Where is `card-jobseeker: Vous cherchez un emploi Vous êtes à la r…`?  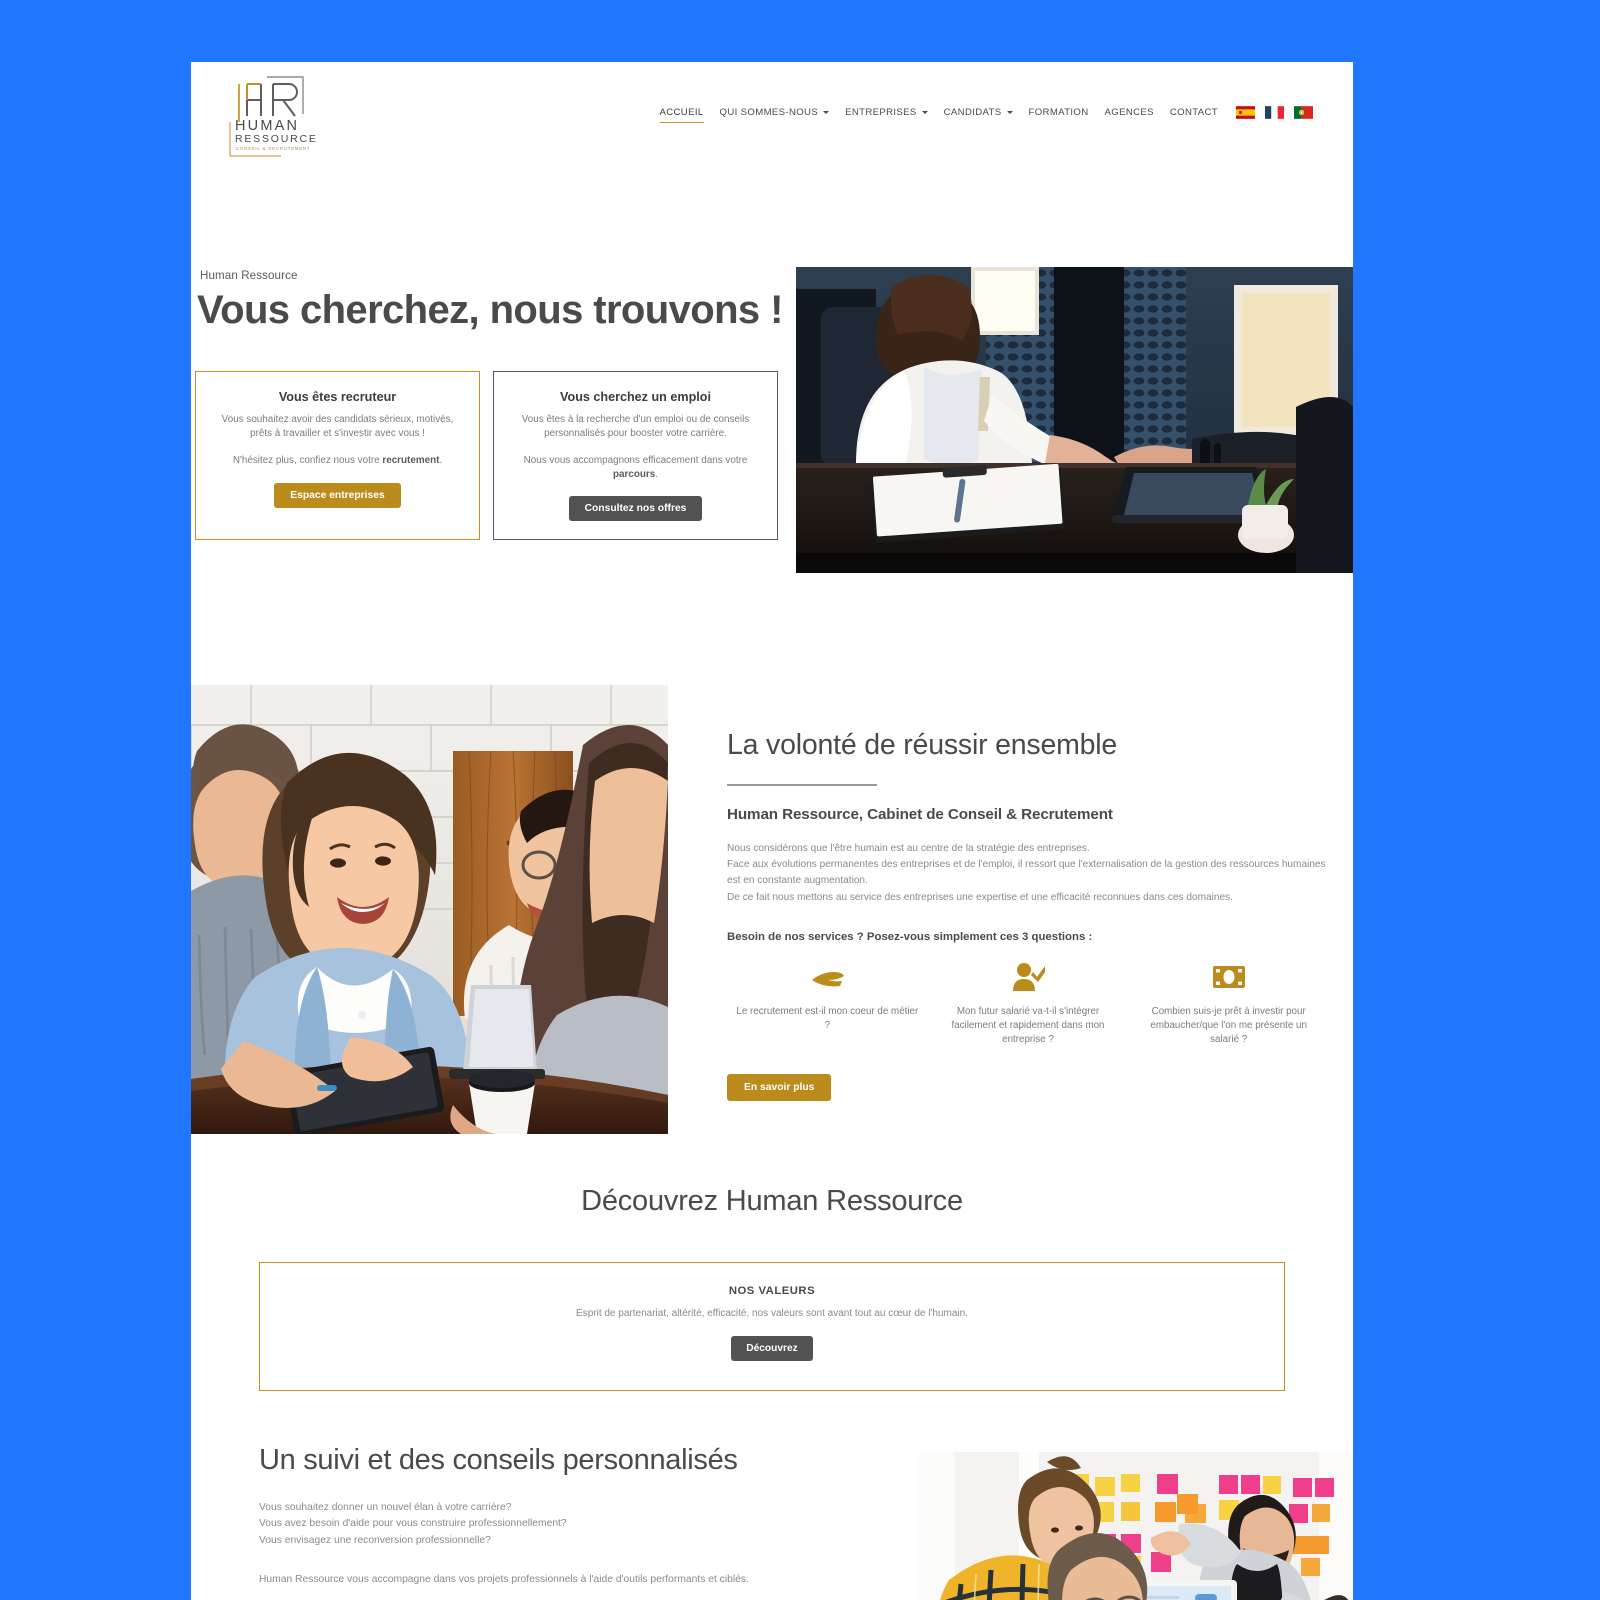
card-jobseeker: Vous cherchez un emploi Vous êtes à la r… is located at coordinates (635, 455).